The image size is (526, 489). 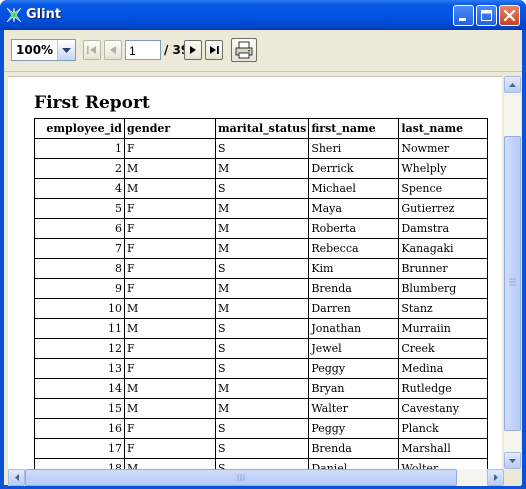 What do you see at coordinates (244, 50) in the screenshot?
I see `print-button` at bounding box center [244, 50].